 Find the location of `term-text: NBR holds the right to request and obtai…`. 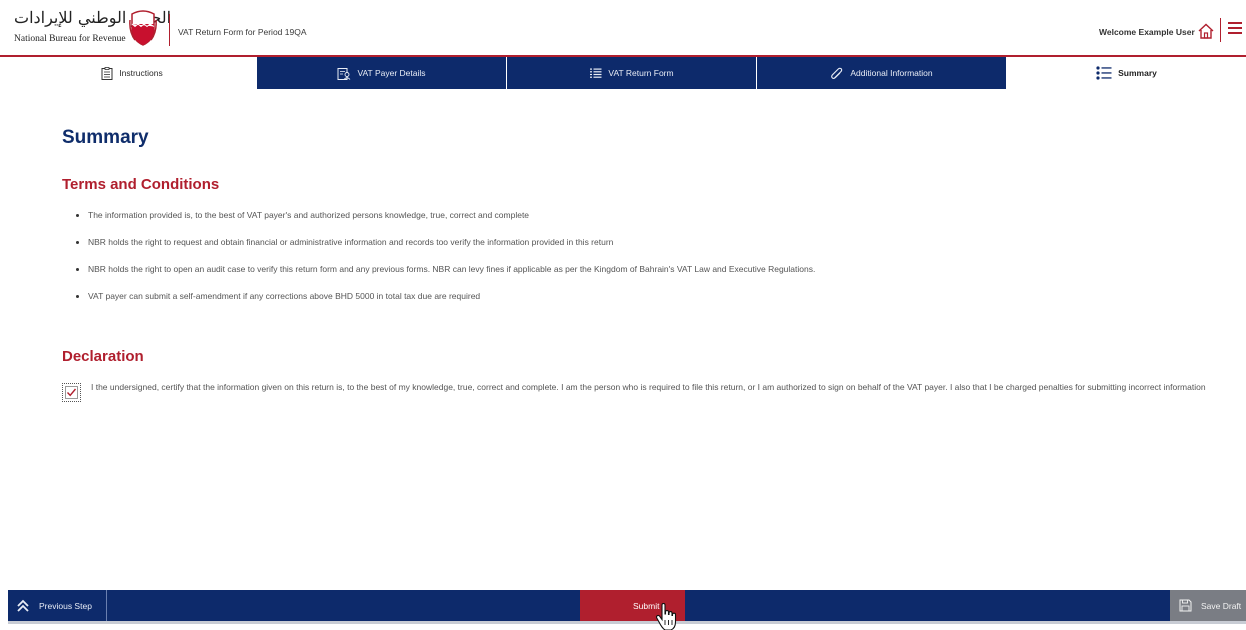

term-text: NBR holds the right to request and obtai… is located at coordinates (351, 242).